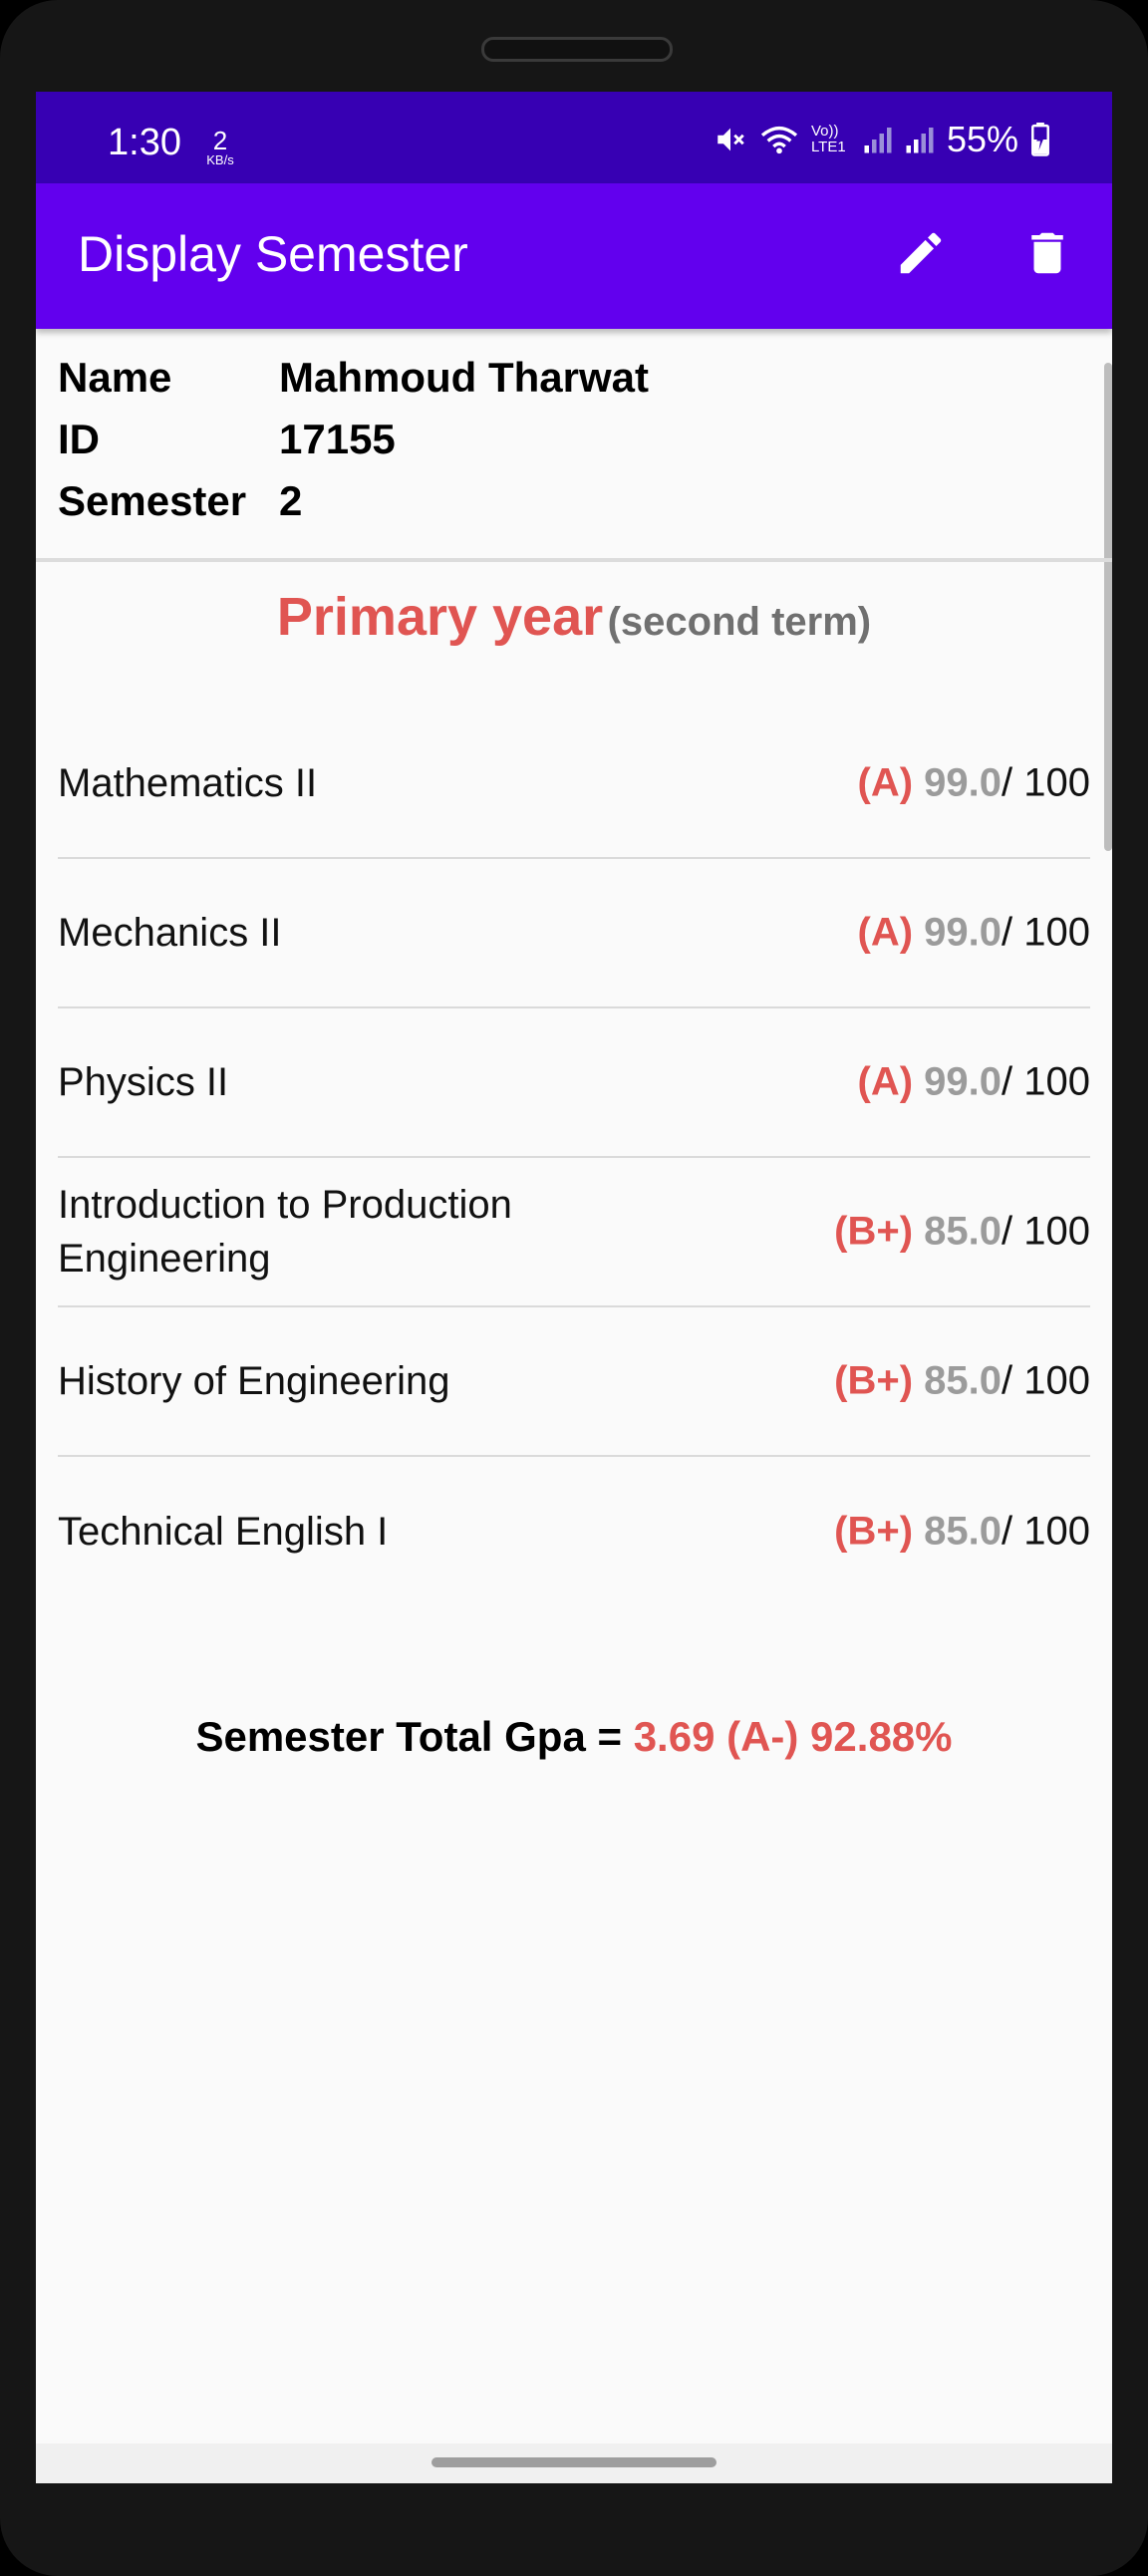 This screenshot has height=2576, width=1148. I want to click on semester-term: (second term), so click(739, 622).